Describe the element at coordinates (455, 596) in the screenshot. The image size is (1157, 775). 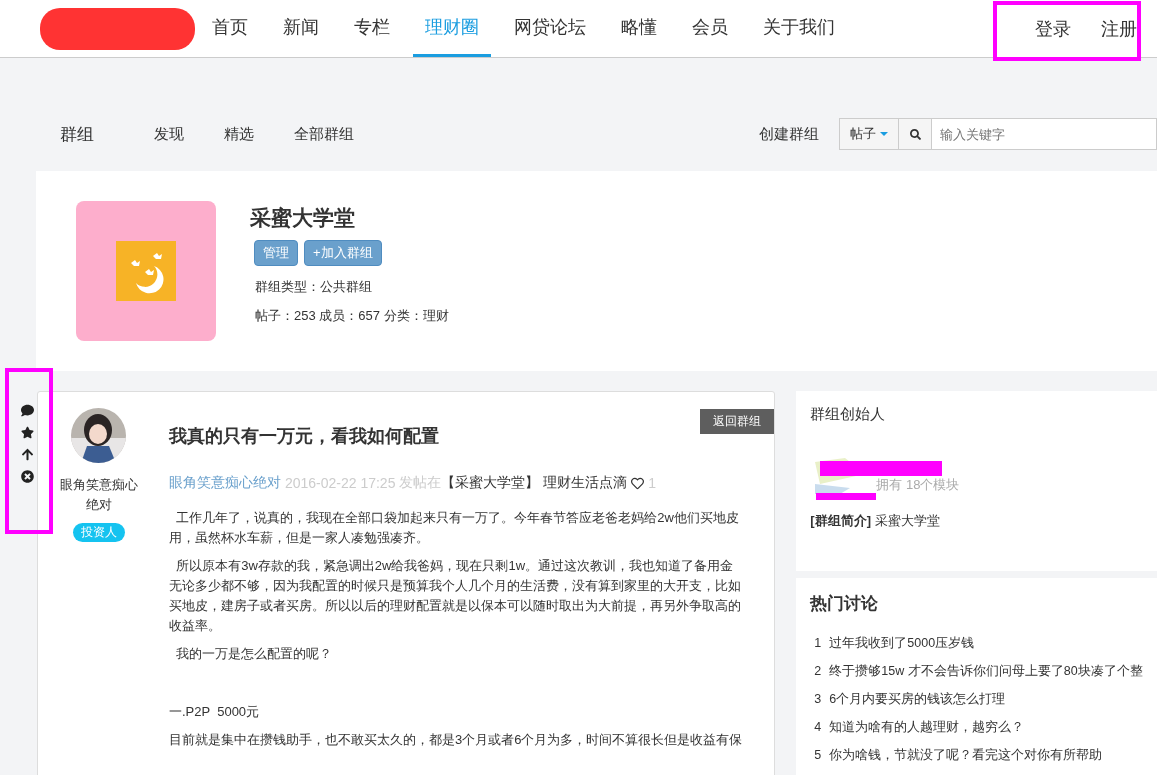
I see `post-paragraph: 所以原本有3w存款的我，紧急调出2w给我爸妈，现在只剩1w。通过这次教训，我也知道了备用金无论多少都不够，因为我配置的时候只是预算我个人几个月的生活费，没有算到家里的大开支，比如买地皮，建房子或者买房。所以以后的理财配置就是以保本可以随时取出为大前提，再另外争取高的收益率。` at that location.